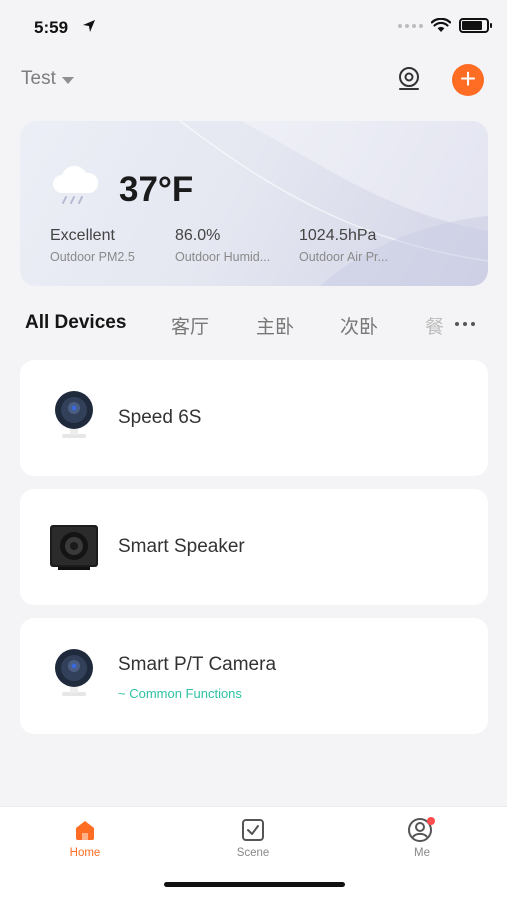 This screenshot has height=900, width=507. I want to click on location-arrow-icon, so click(89, 26).